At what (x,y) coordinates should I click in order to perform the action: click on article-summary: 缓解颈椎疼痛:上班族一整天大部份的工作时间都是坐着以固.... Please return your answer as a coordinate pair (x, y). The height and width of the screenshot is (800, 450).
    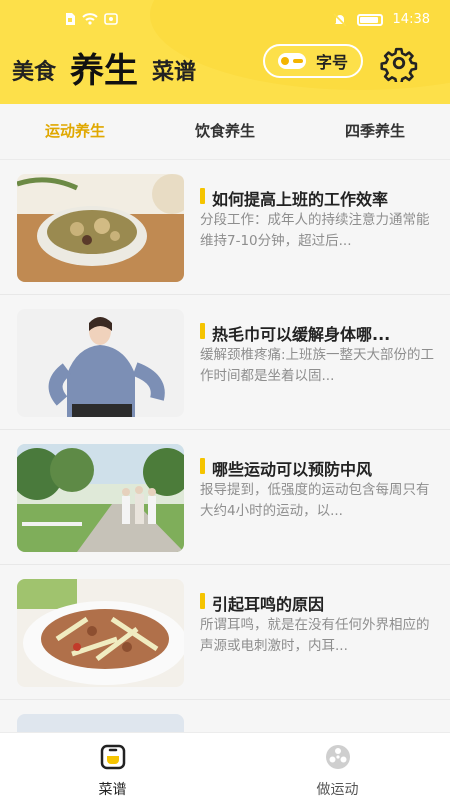
    Looking at the image, I should click on (317, 365).